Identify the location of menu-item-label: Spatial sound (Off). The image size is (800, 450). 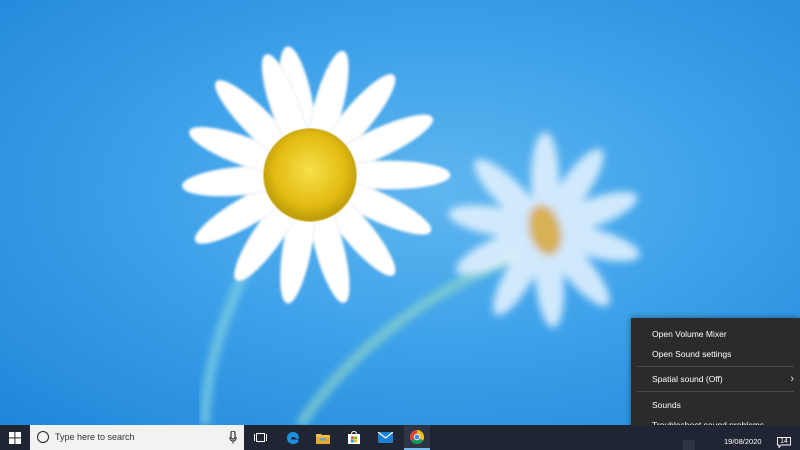
(687, 379).